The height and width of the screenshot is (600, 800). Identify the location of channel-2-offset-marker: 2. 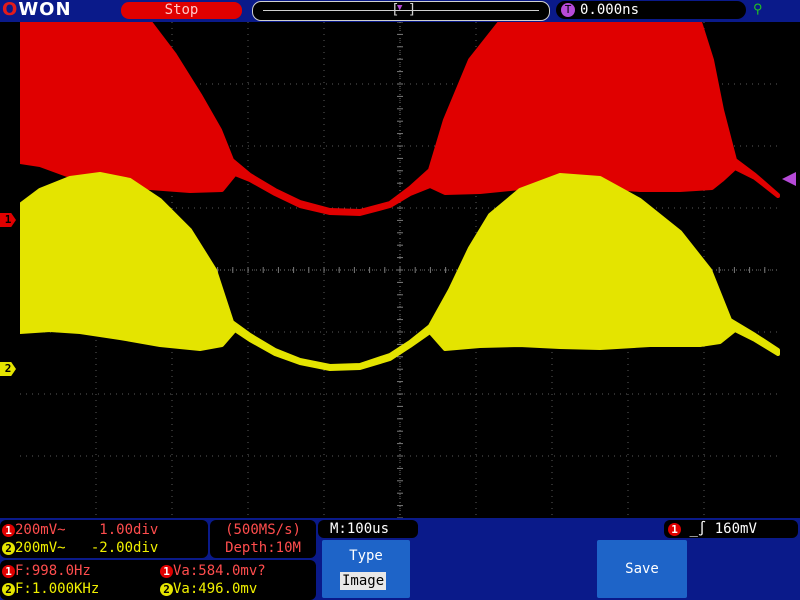
(8, 369).